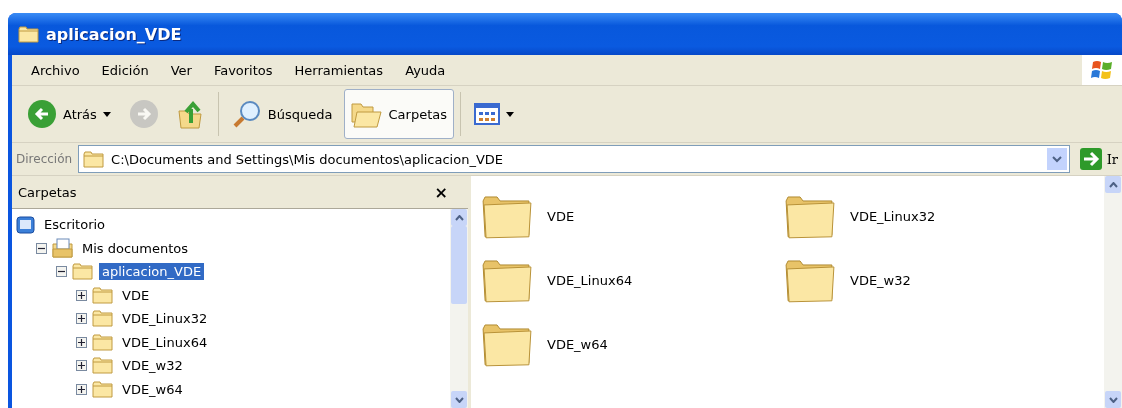  I want to click on tree-item: VDE_w64, so click(152, 389).